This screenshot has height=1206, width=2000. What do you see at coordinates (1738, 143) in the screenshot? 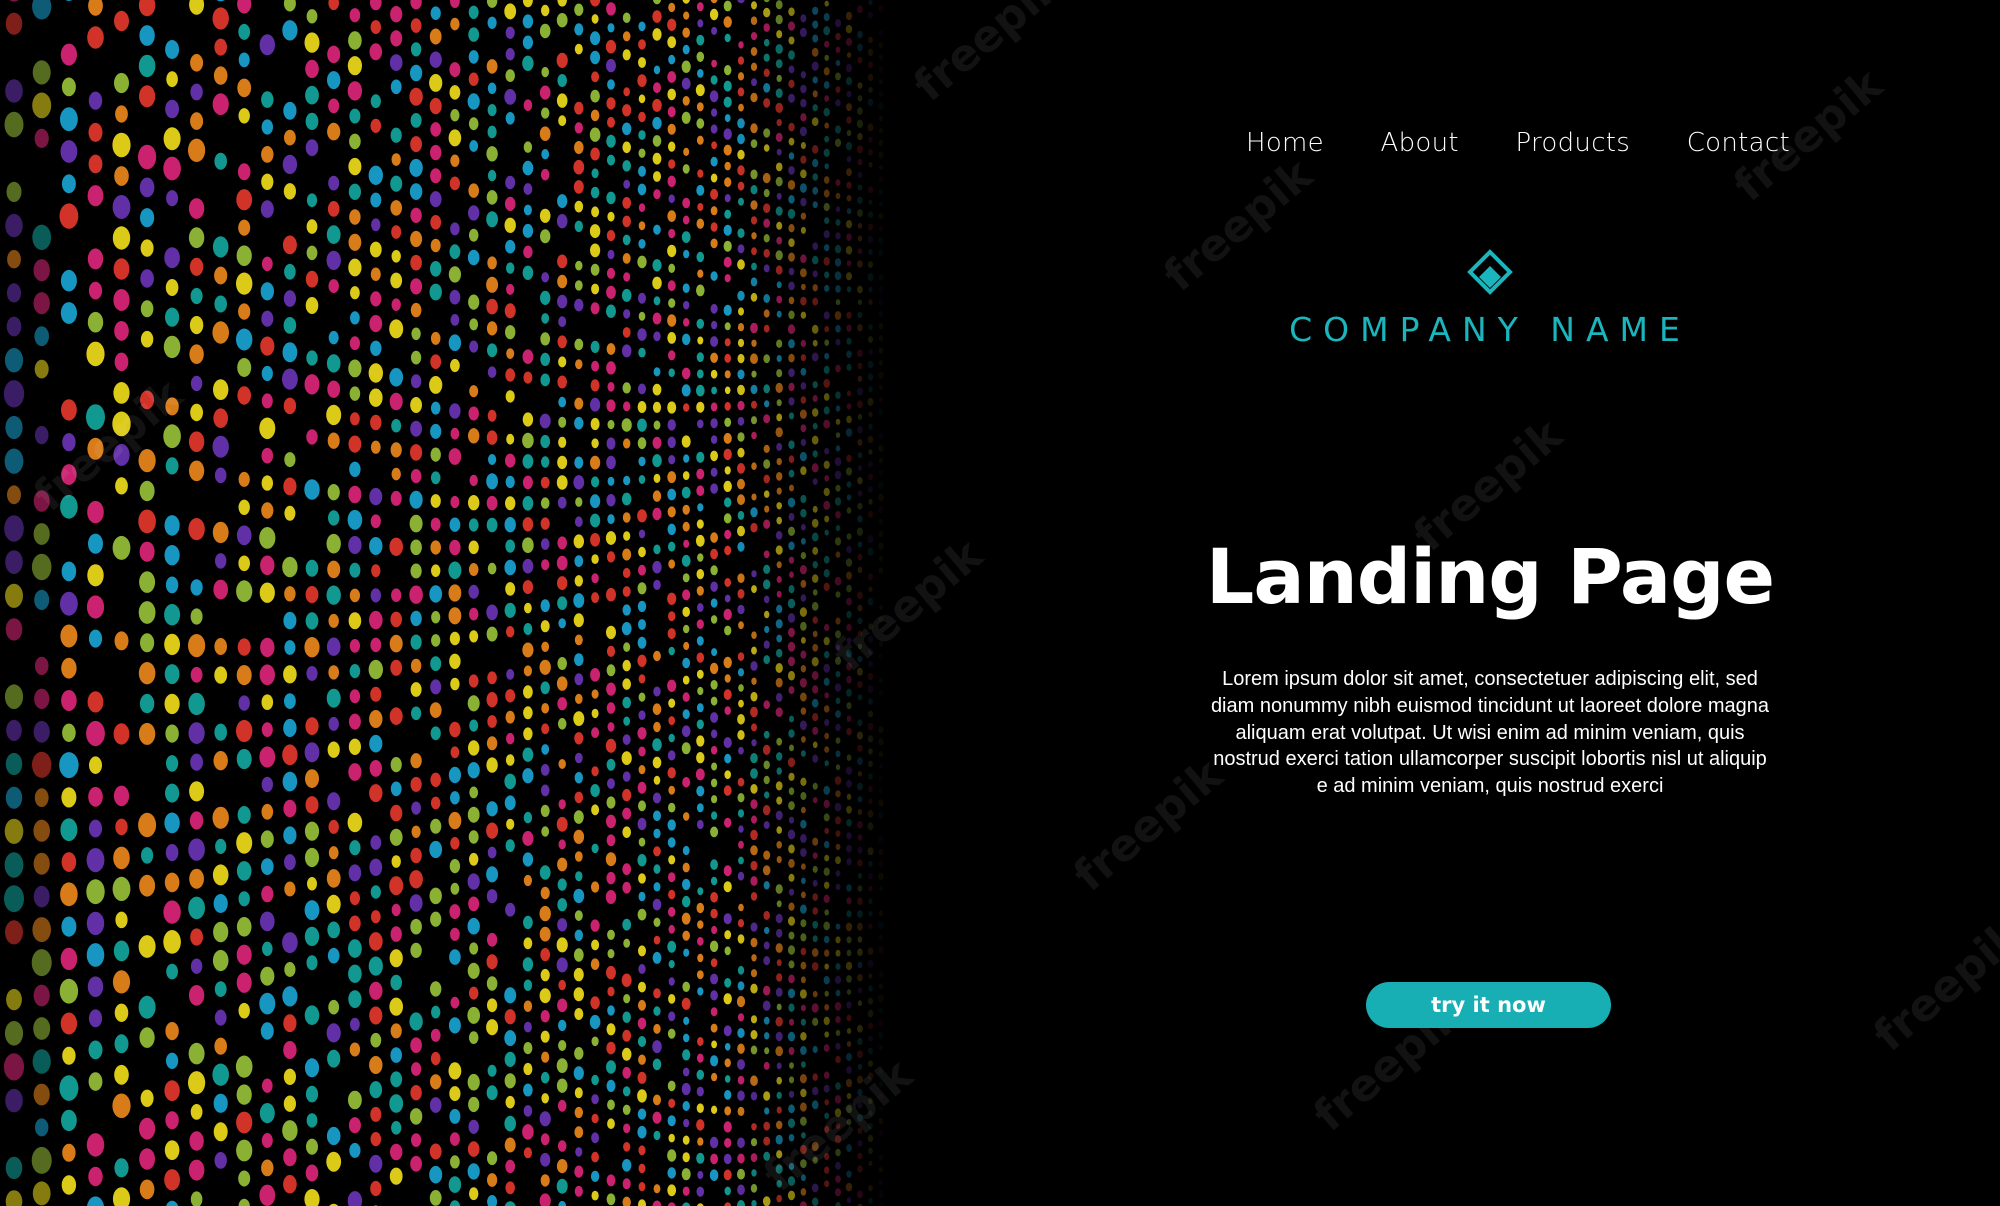
I see `nav-link-contact: Contact` at bounding box center [1738, 143].